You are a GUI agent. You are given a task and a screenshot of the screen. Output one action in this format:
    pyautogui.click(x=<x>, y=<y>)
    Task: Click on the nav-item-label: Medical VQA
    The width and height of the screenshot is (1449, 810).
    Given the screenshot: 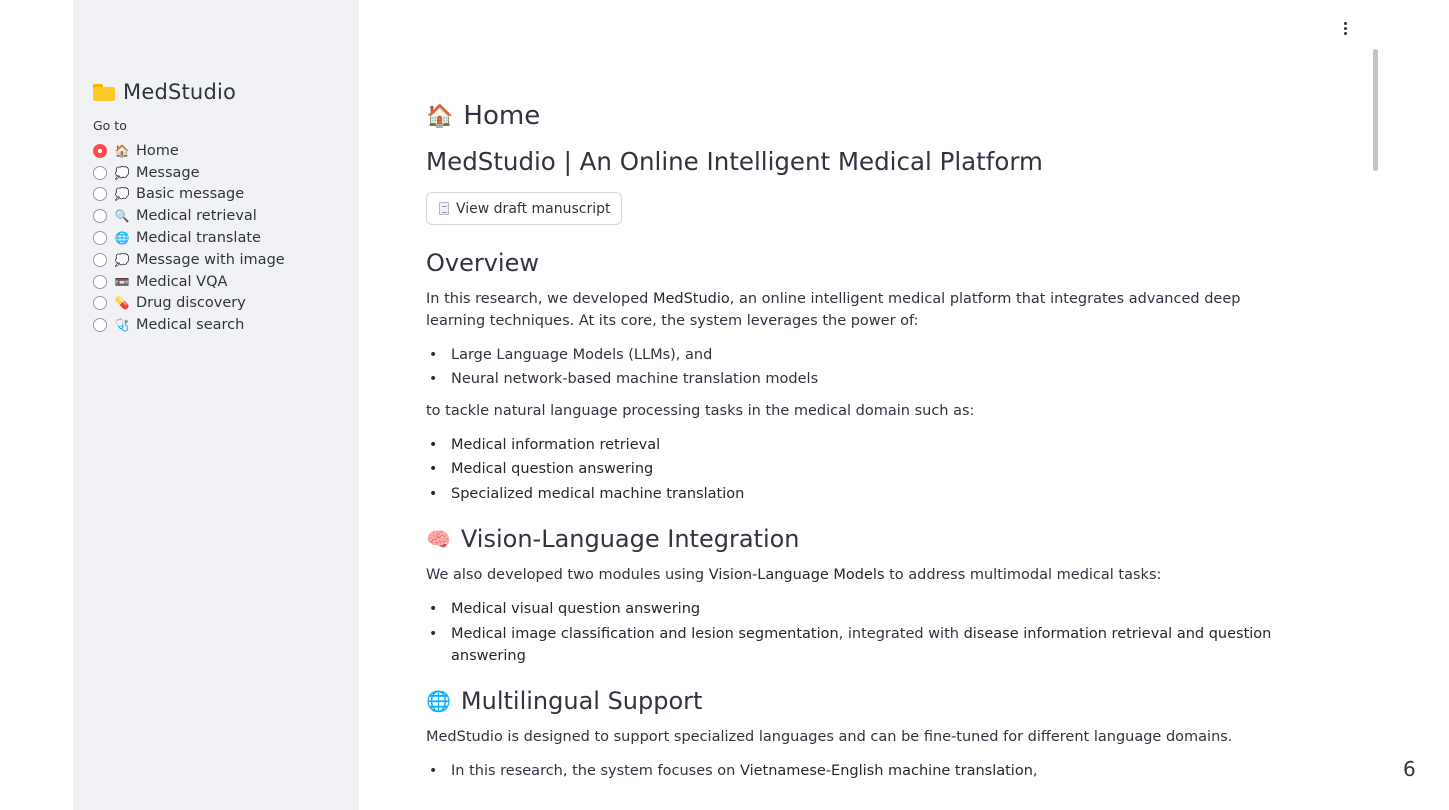 What is the action you would take?
    pyautogui.click(x=182, y=281)
    